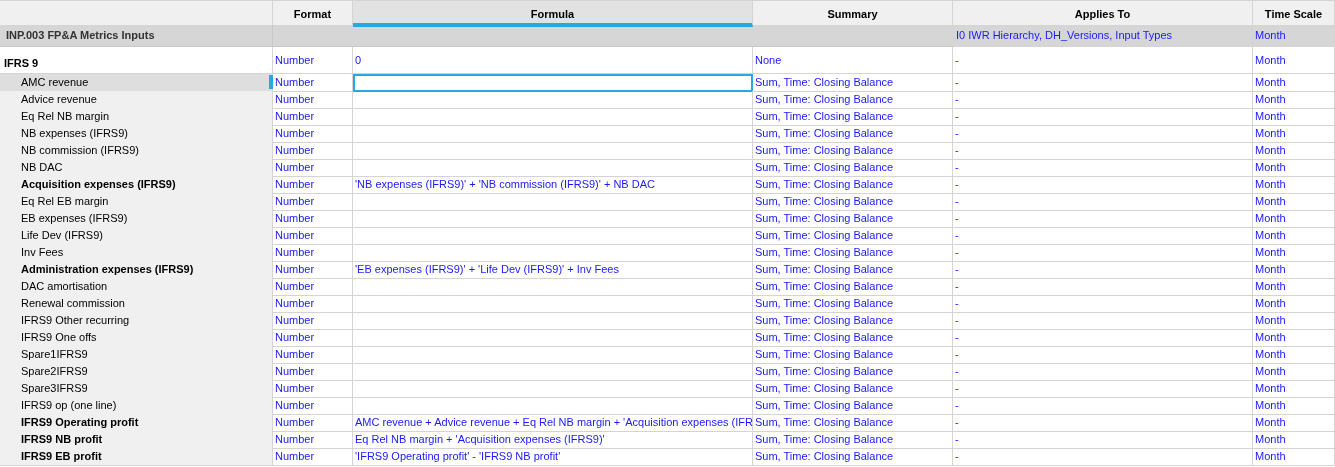 The image size is (1335, 467). What do you see at coordinates (853, 13) in the screenshot?
I see `column-header: Summary` at bounding box center [853, 13].